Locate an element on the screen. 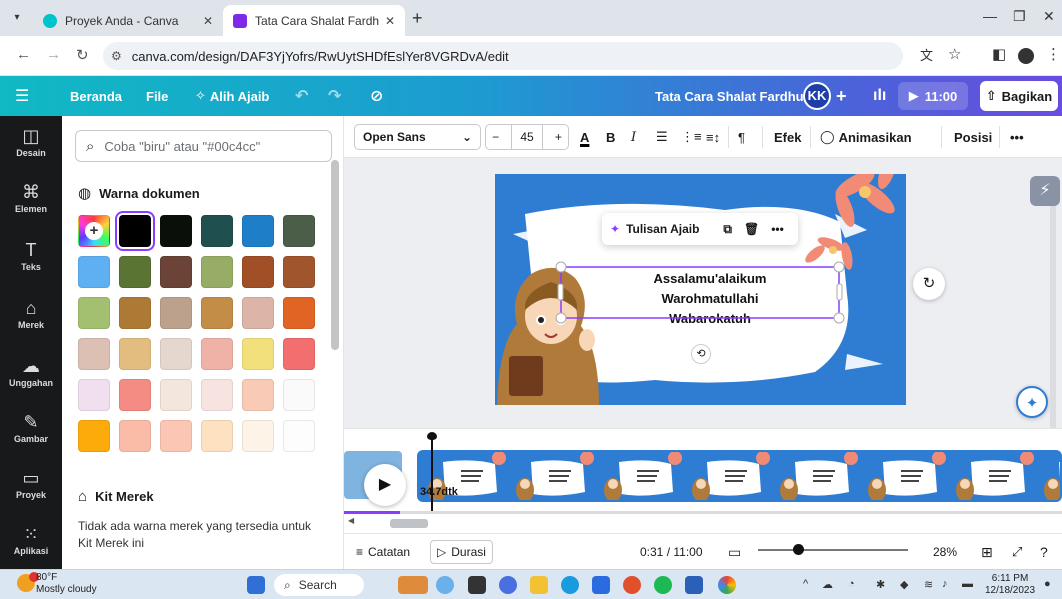  redo-icon: ↷ is located at coordinates (334, 96).